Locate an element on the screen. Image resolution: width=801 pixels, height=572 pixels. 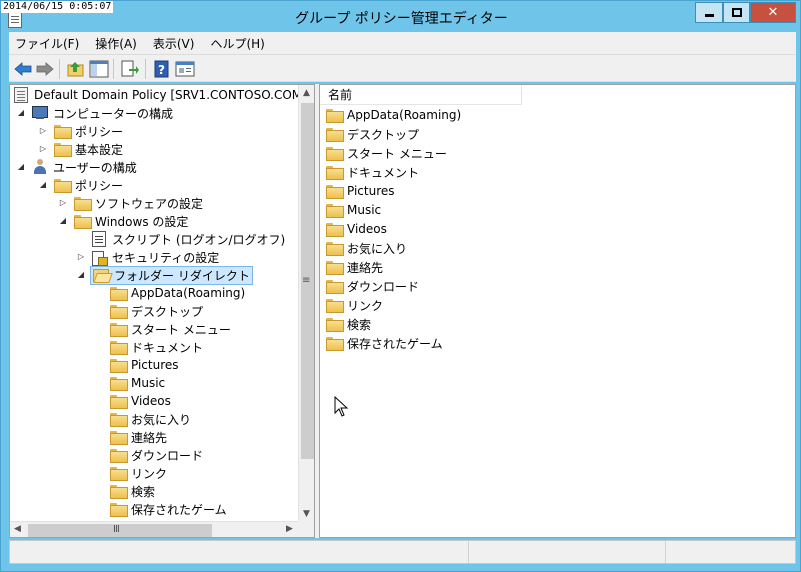
tree-node-windows-settings: ◢ Windows の設定 is located at coordinates (123, 221).